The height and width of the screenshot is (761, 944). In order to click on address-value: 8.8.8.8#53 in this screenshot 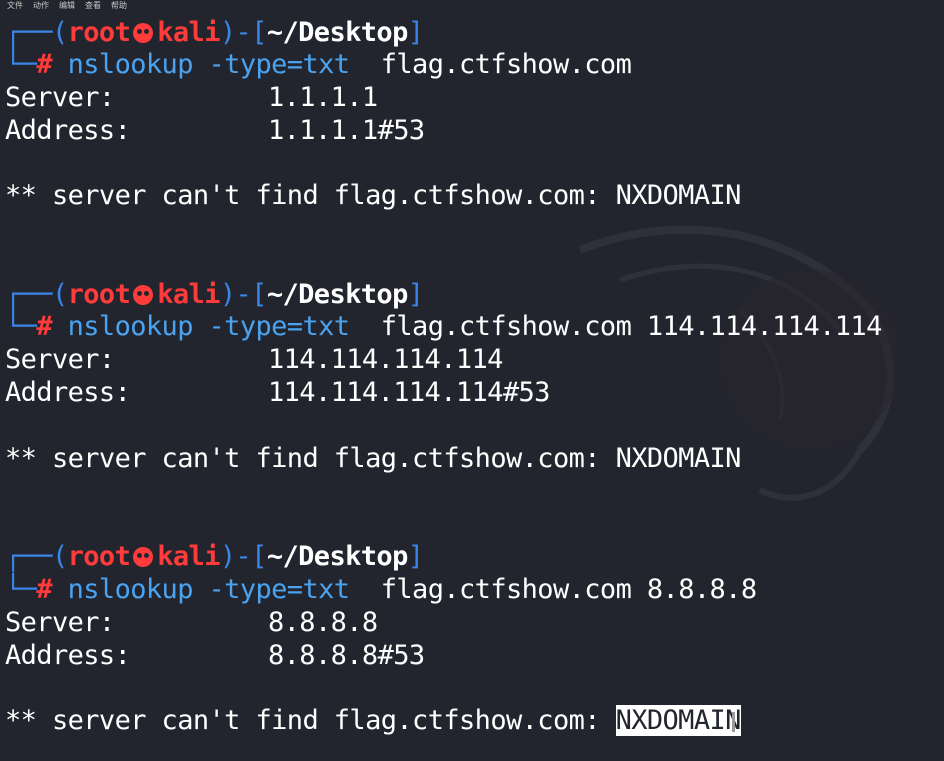, I will do `click(346, 655)`.